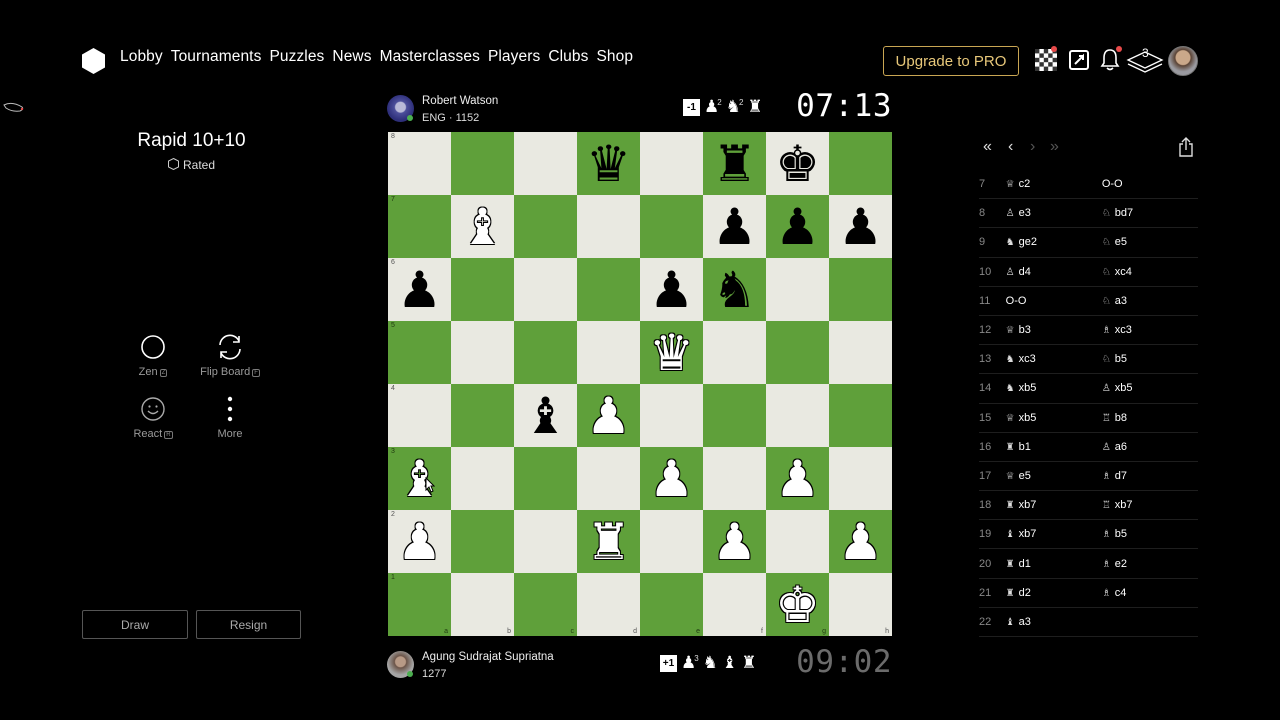  I want to click on square-c5, so click(545, 352).